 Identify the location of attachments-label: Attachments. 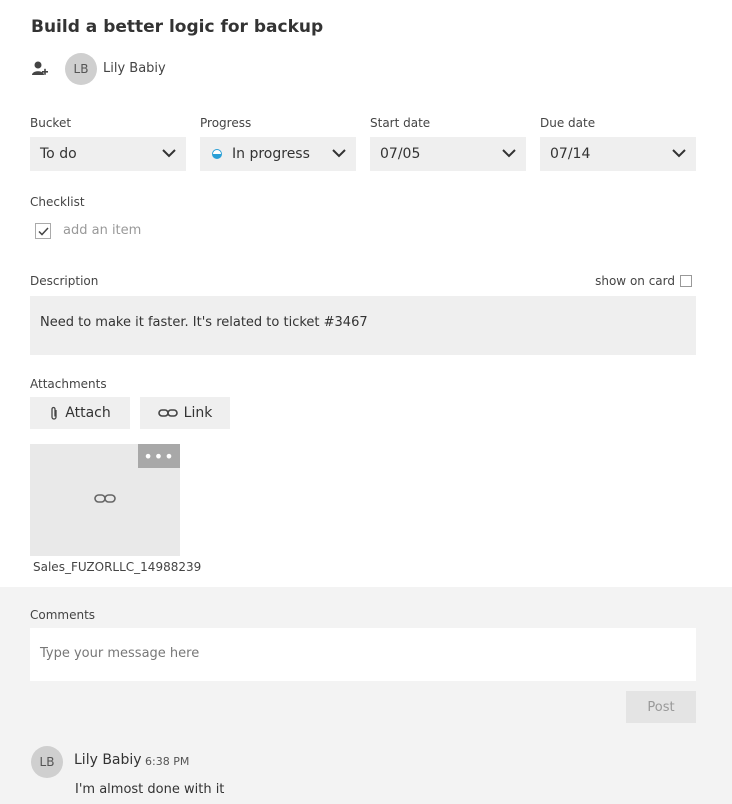
(68, 384).